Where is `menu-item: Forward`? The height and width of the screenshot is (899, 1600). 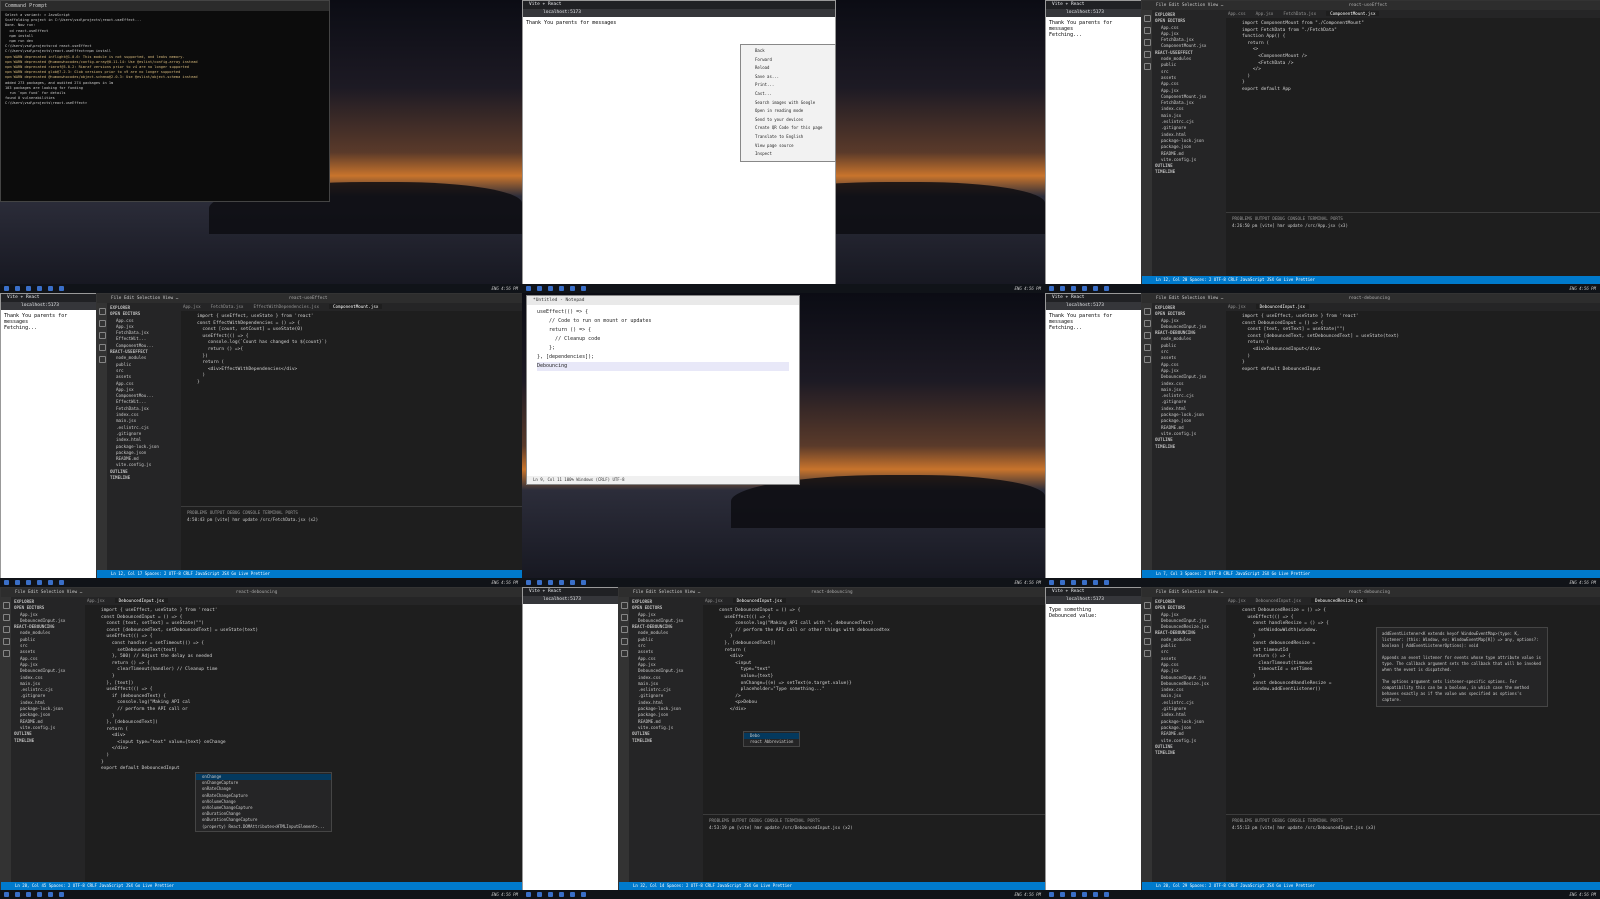 menu-item: Forward is located at coordinates (788, 60).